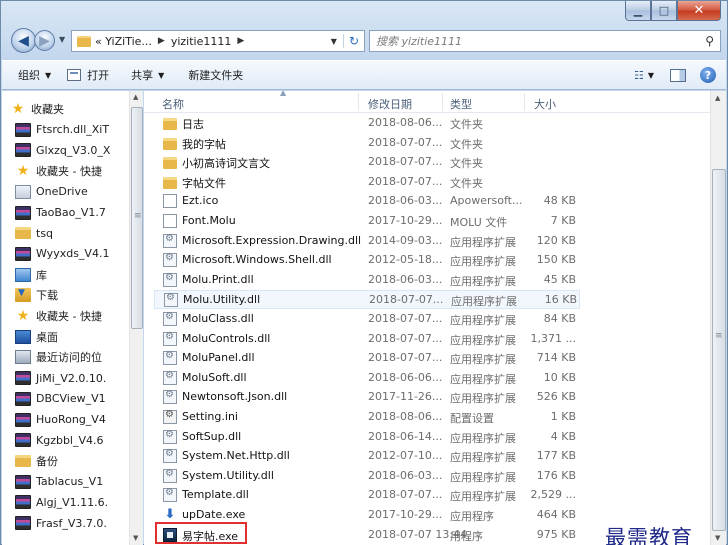 The height and width of the screenshot is (545, 728). Describe the element at coordinates (215, 75) in the screenshot. I see `new-folder-button: 新建文件夹` at that location.